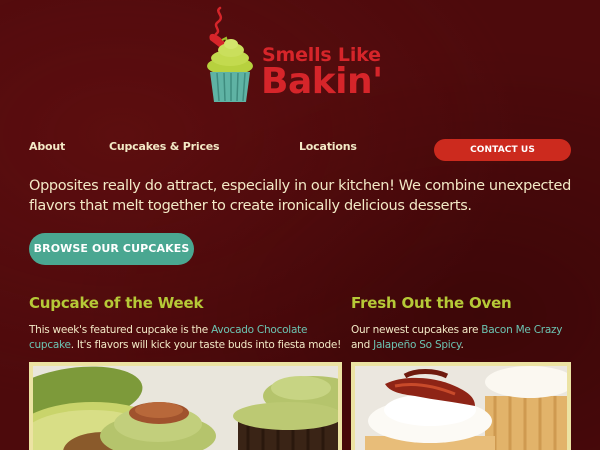 The image size is (600, 450). I want to click on fresh-out-oven-text-end: ., so click(462, 345).